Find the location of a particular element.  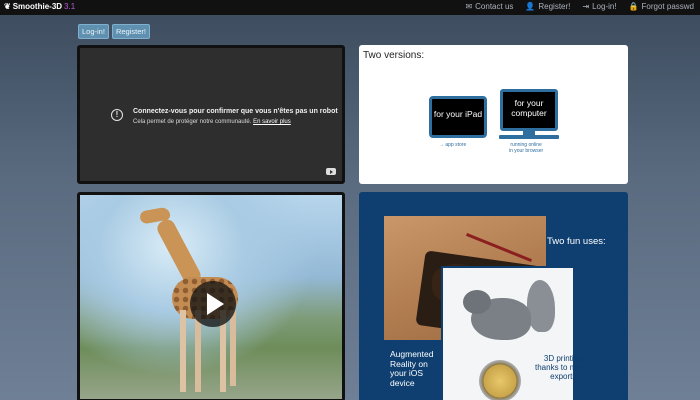

nav-login: ⇥ Log-in! is located at coordinates (599, 6).